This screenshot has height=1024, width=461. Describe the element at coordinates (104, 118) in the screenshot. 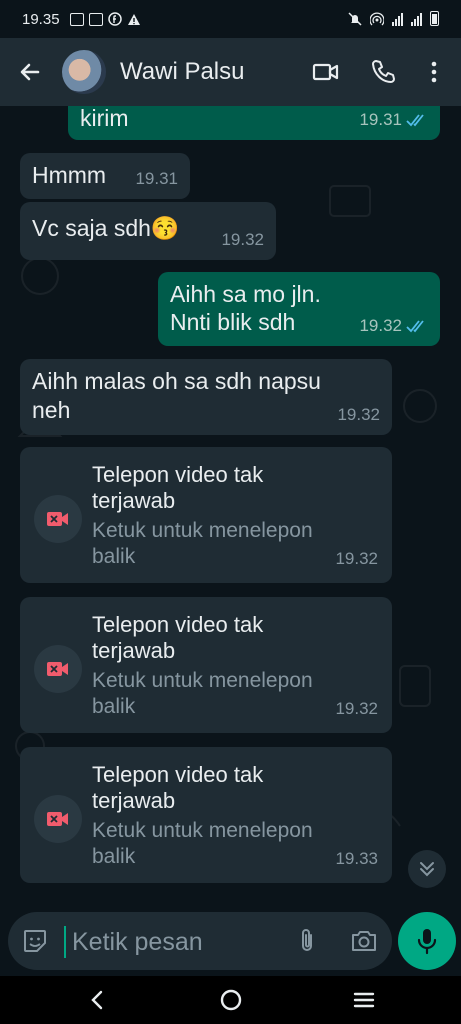

I see `message-text: kirim` at that location.